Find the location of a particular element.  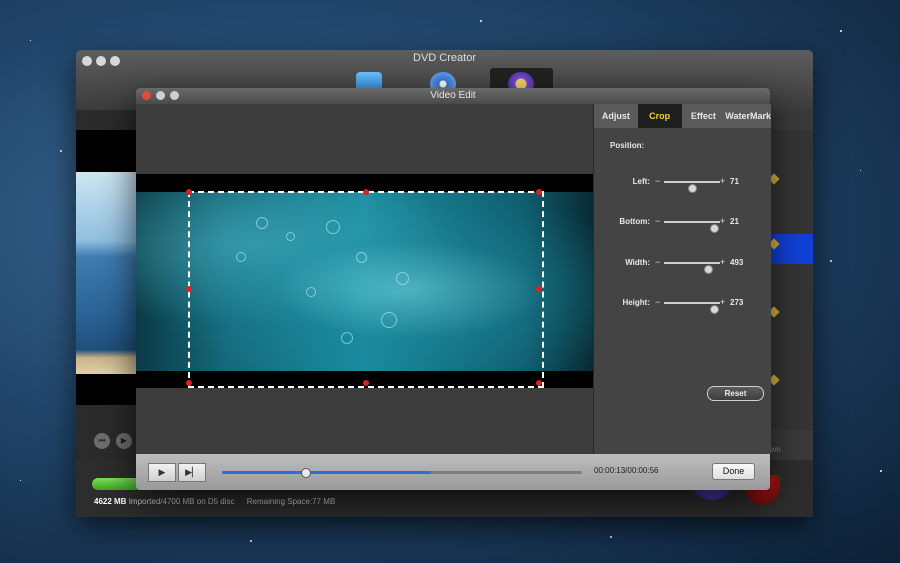

progress-slider is located at coordinates (402, 473).